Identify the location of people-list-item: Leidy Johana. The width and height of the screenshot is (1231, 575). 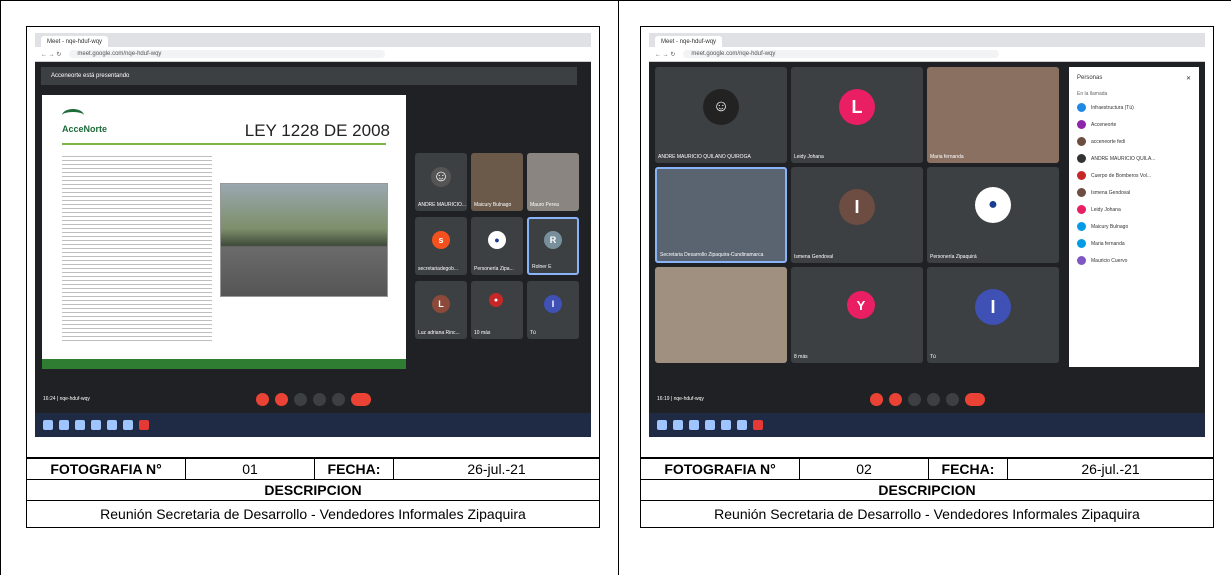
(1134, 209).